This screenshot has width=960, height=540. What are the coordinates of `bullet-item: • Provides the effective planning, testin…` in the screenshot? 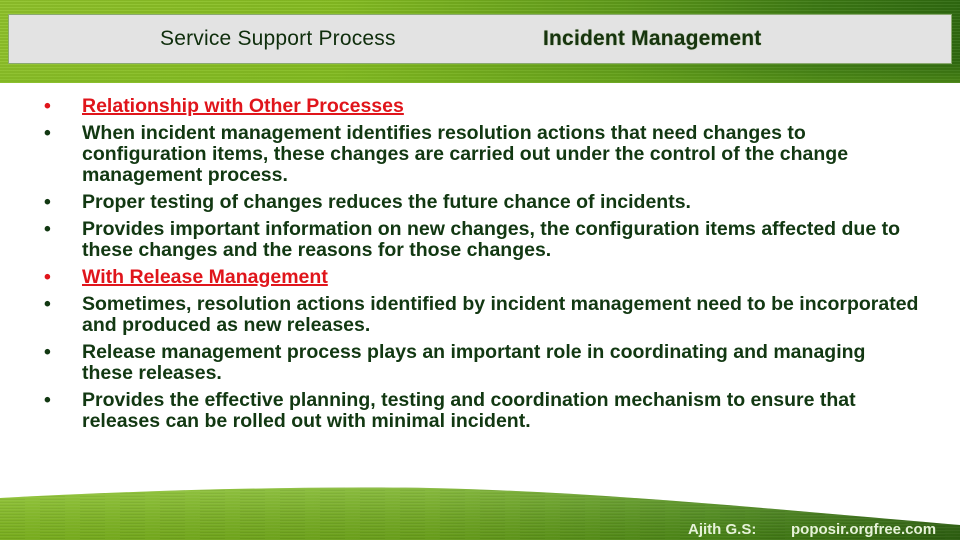 It's located at (480, 411).